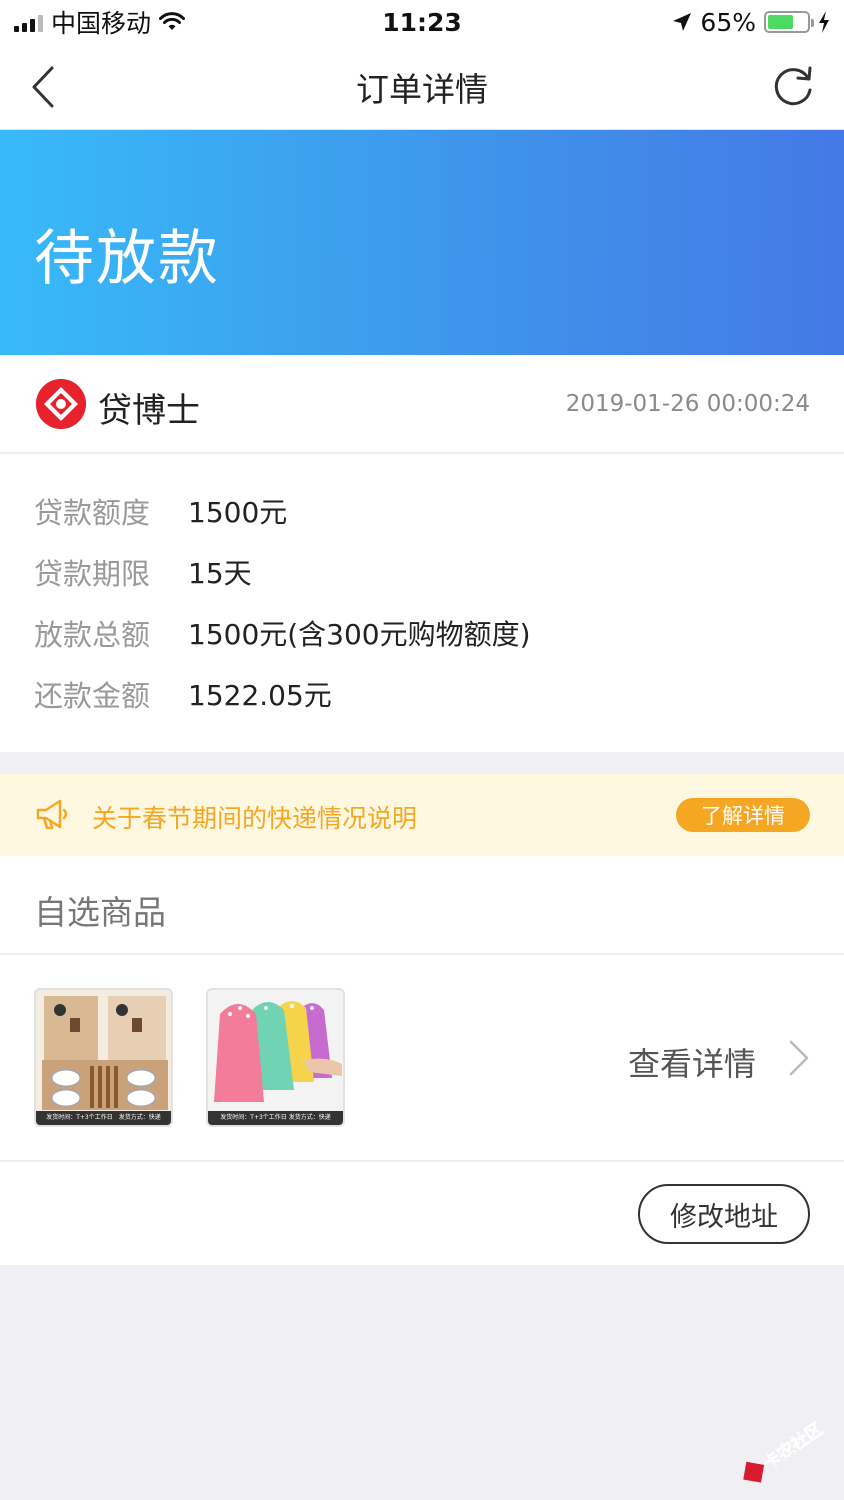 The width and height of the screenshot is (844, 1500). I want to click on detail-label: 贷款期限, so click(92, 574).